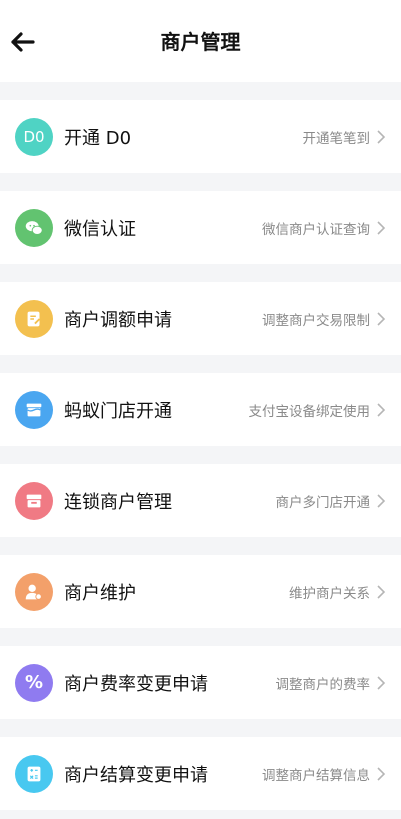 This screenshot has width=401, height=819. What do you see at coordinates (323, 502) in the screenshot?
I see `menu-item-desc: 商户多门店开通` at bounding box center [323, 502].